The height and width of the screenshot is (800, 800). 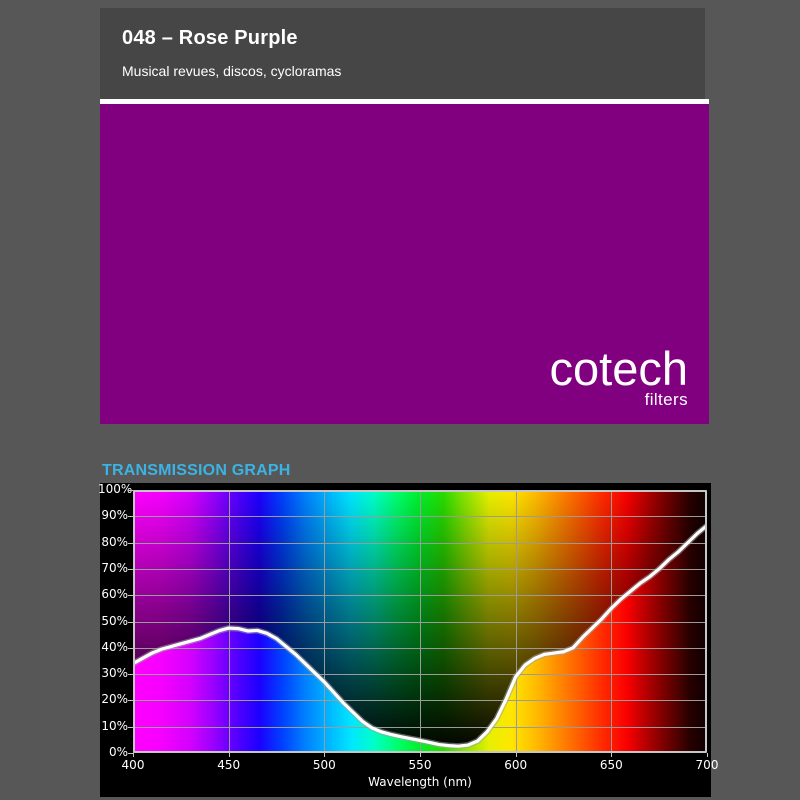 What do you see at coordinates (420, 782) in the screenshot?
I see `x-axis-title: Wavelength (nm)` at bounding box center [420, 782].